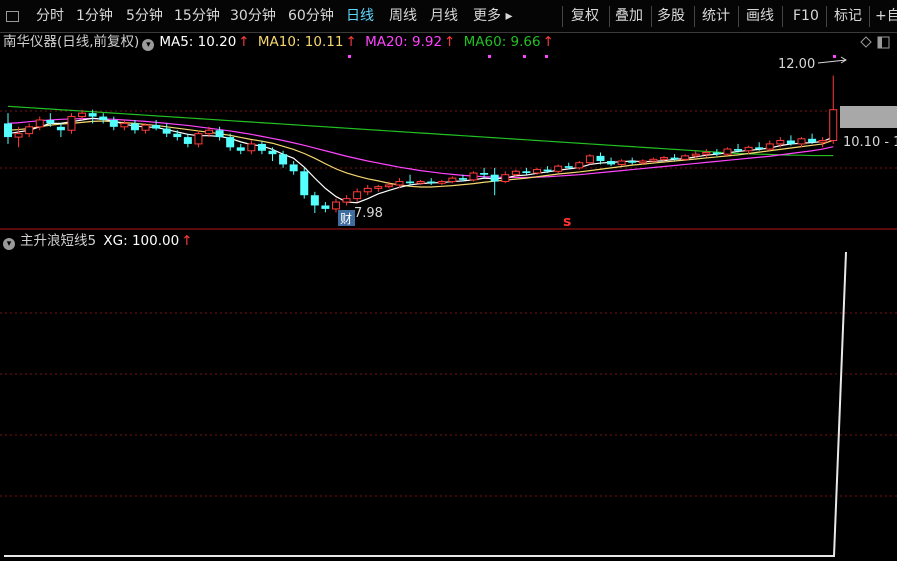 The image size is (897, 561). What do you see at coordinates (868, 117) in the screenshot?
I see `last-price-box` at bounding box center [868, 117].